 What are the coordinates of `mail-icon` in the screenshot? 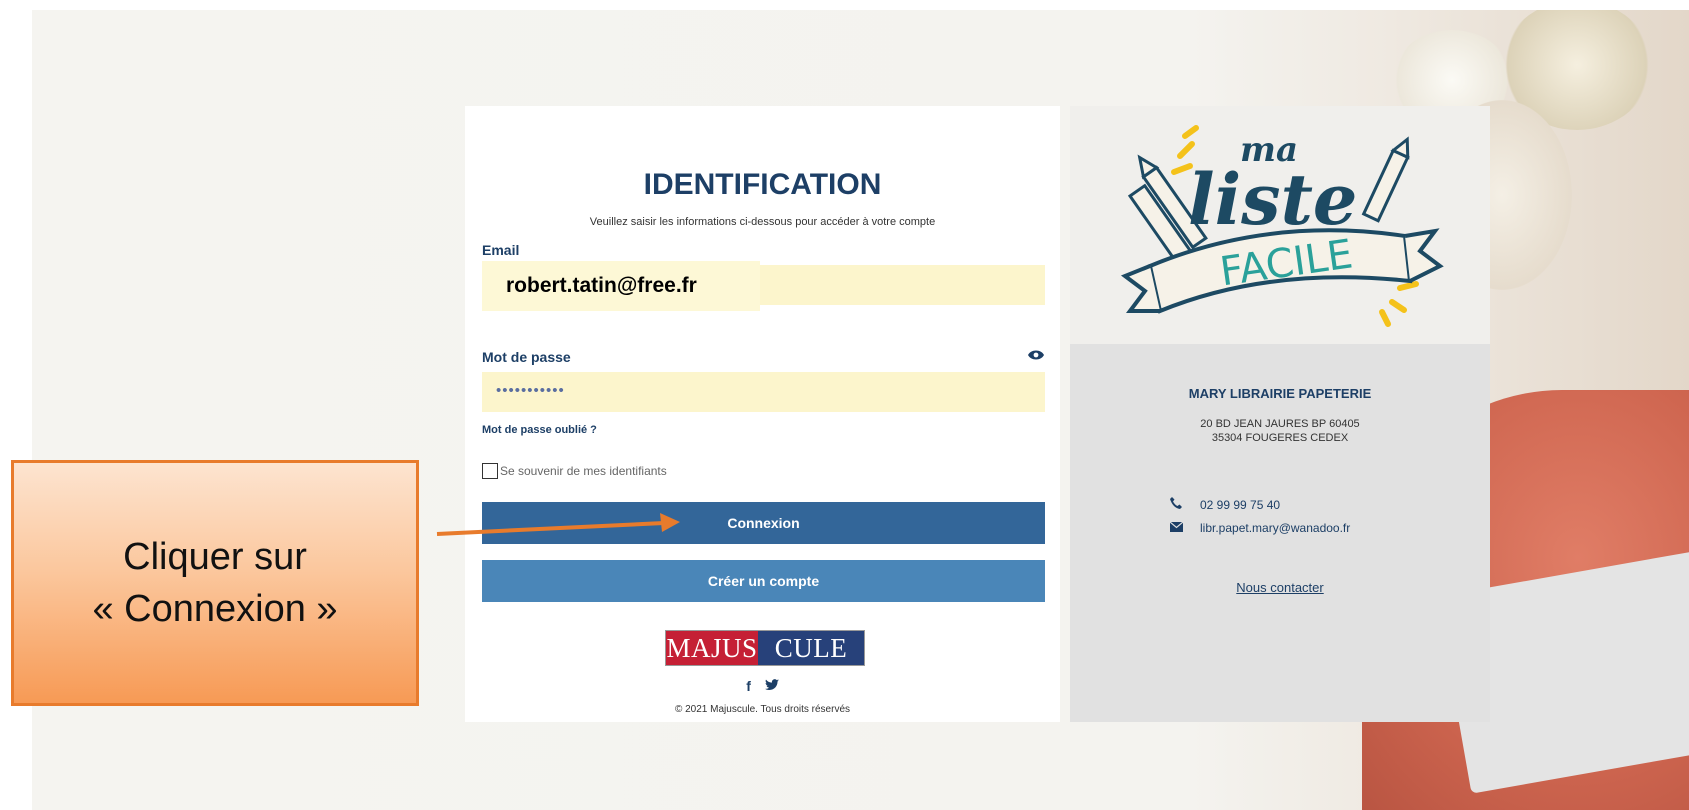 It's located at (1176, 528).